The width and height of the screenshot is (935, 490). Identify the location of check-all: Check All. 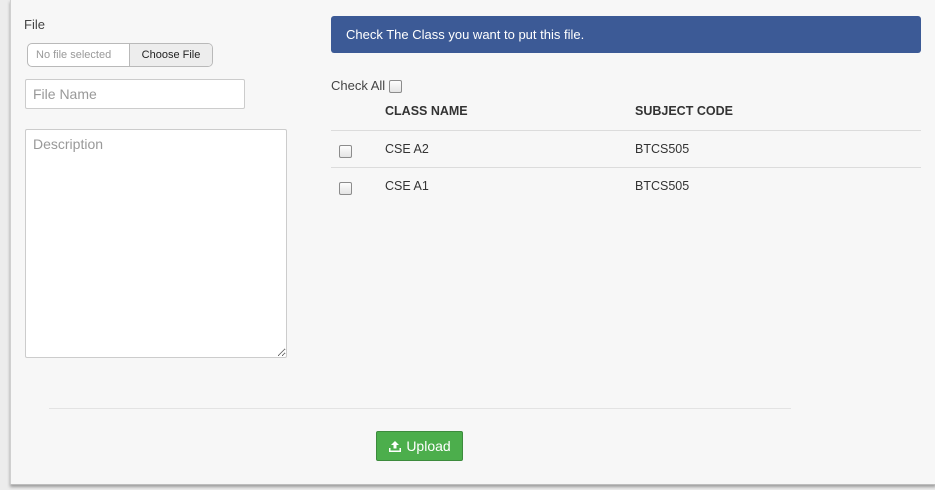
(367, 85).